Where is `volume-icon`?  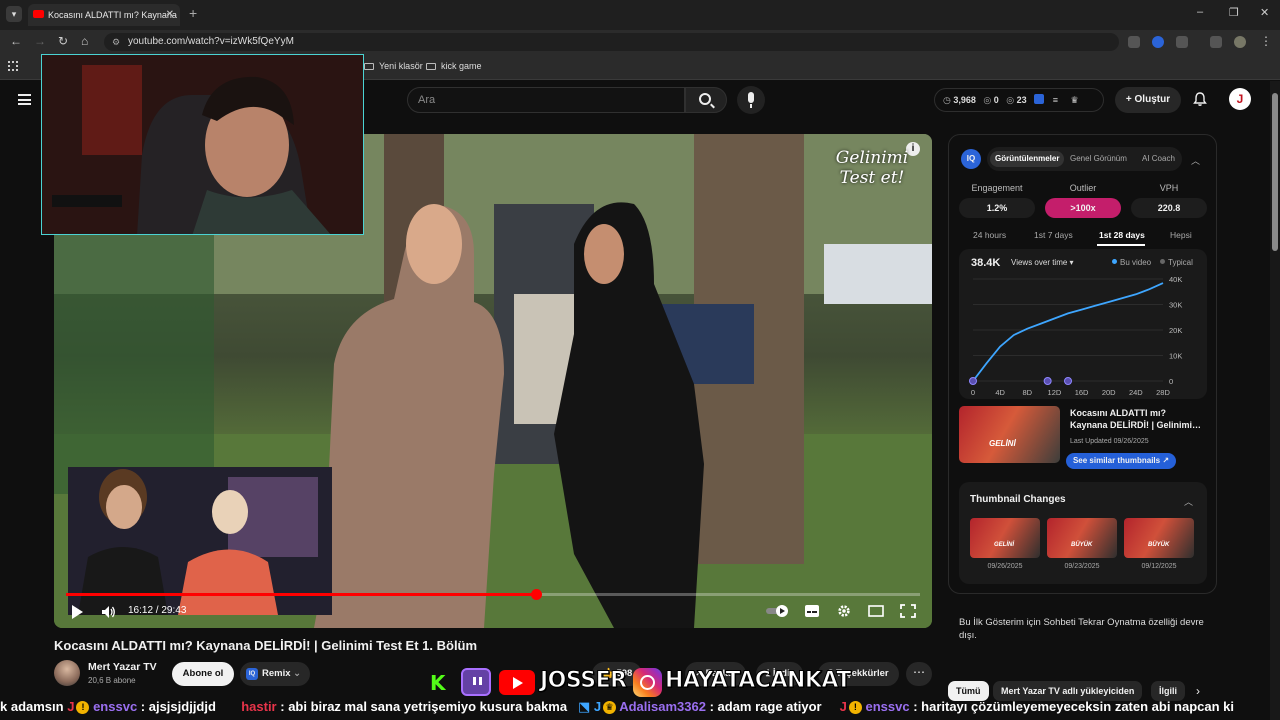 volume-icon is located at coordinates (109, 612).